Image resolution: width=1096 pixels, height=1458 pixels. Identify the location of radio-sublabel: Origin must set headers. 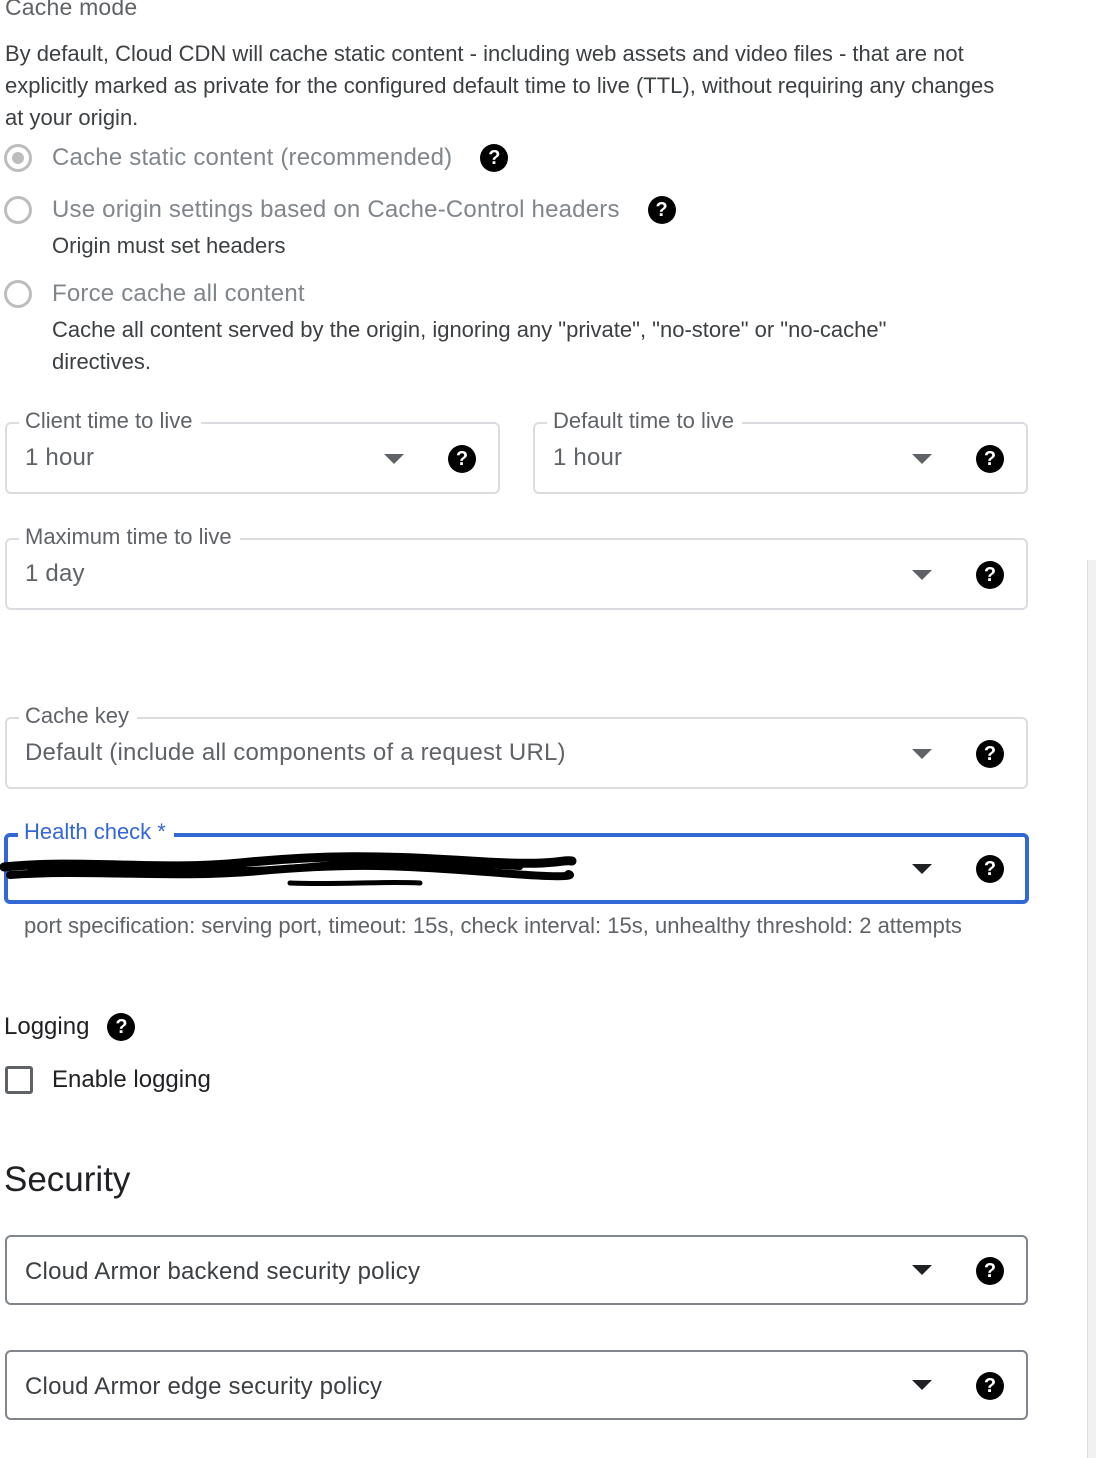
(169, 245).